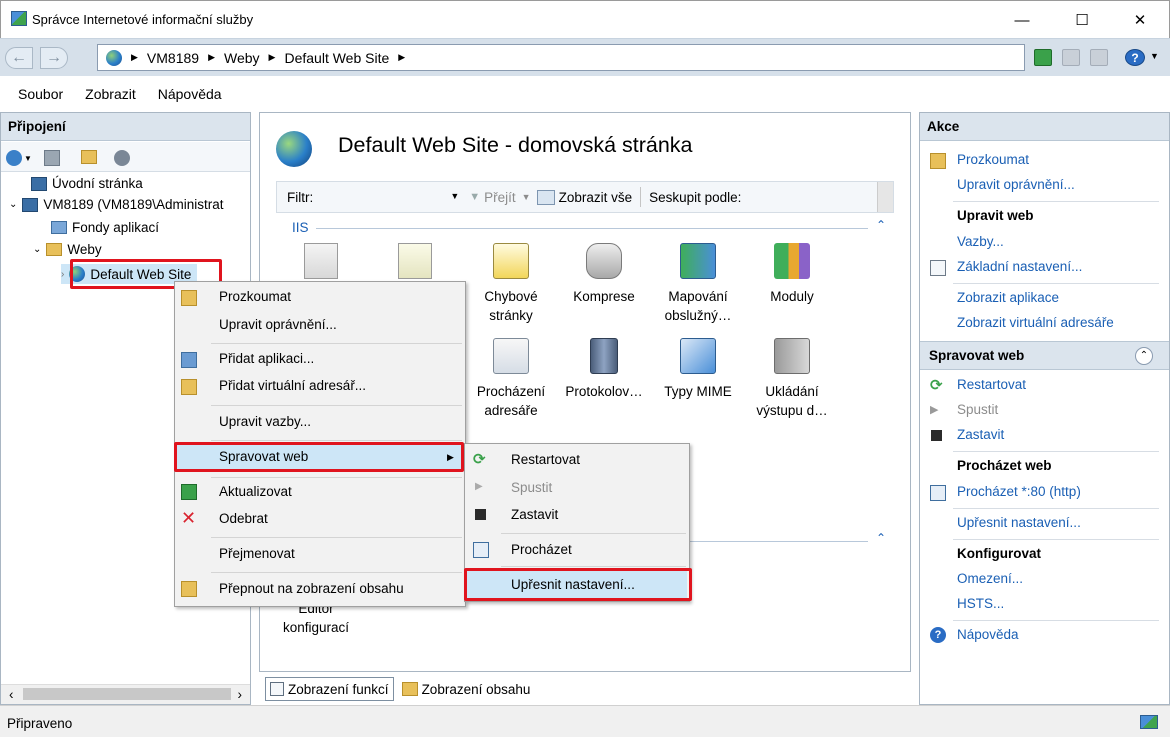 This screenshot has height=737, width=1170. I want to click on add-application-icon, so click(189, 360).